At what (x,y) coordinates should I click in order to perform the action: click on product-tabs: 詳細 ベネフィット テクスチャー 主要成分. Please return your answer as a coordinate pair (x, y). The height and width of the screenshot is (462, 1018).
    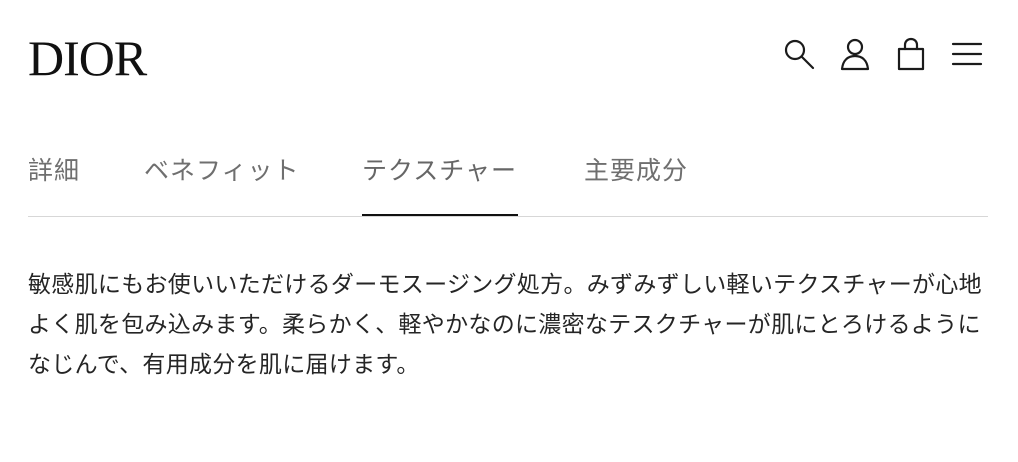
    Looking at the image, I should click on (508, 183).